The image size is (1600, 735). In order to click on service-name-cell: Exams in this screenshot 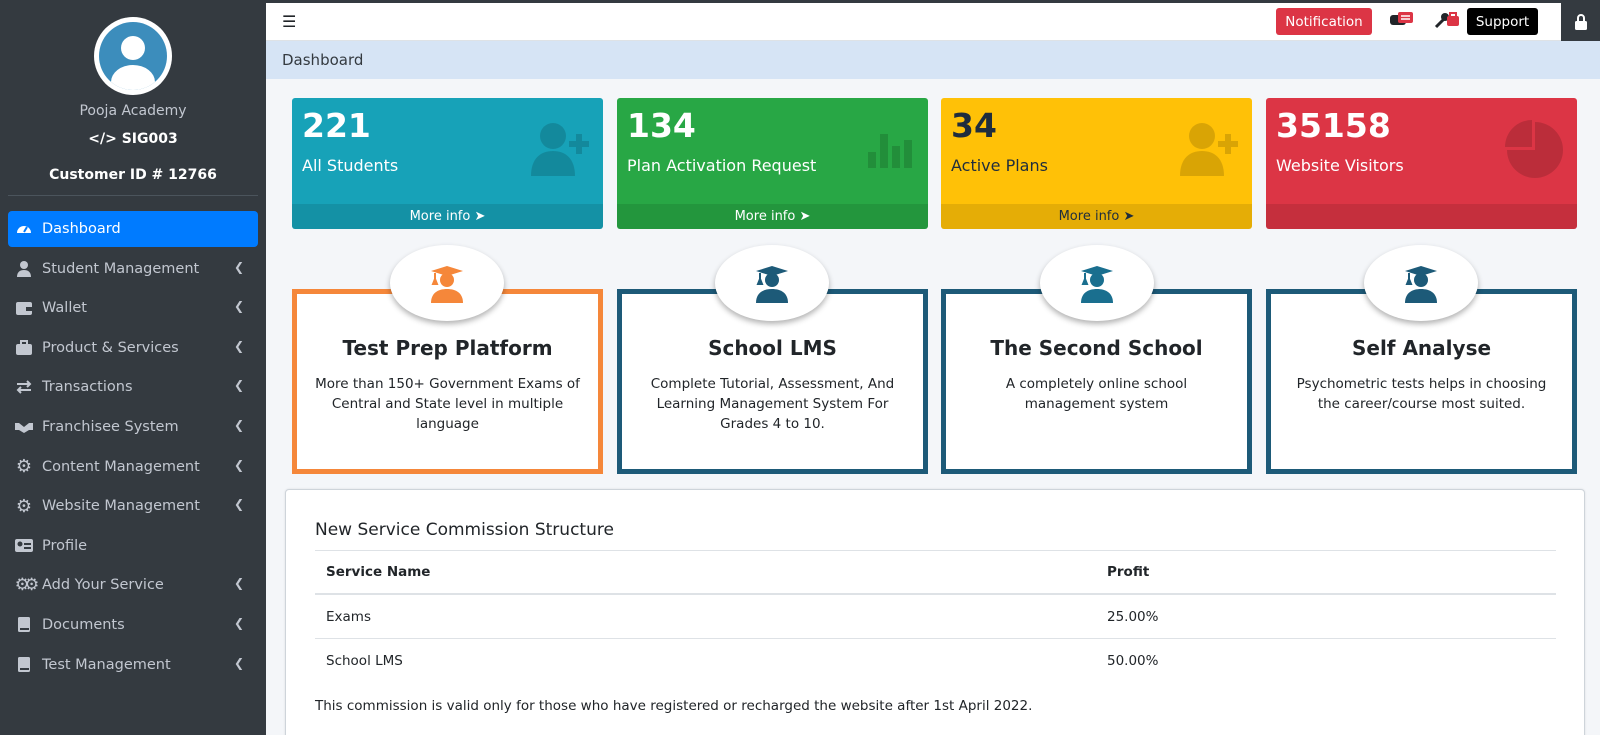, I will do `click(348, 616)`.